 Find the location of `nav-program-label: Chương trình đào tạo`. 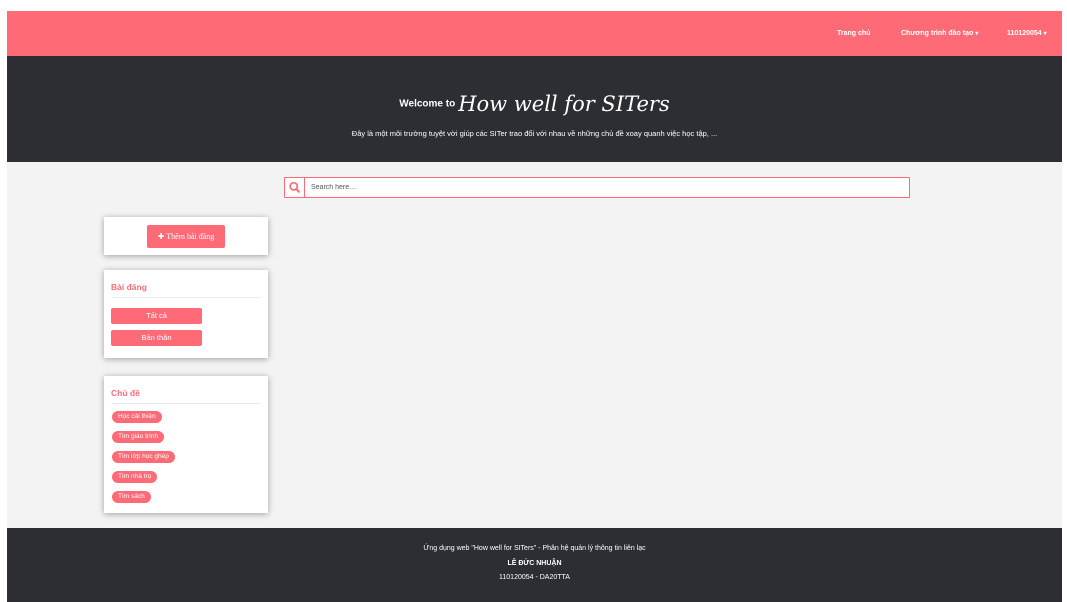

nav-program-label: Chương trình đào tạo is located at coordinates (937, 33).